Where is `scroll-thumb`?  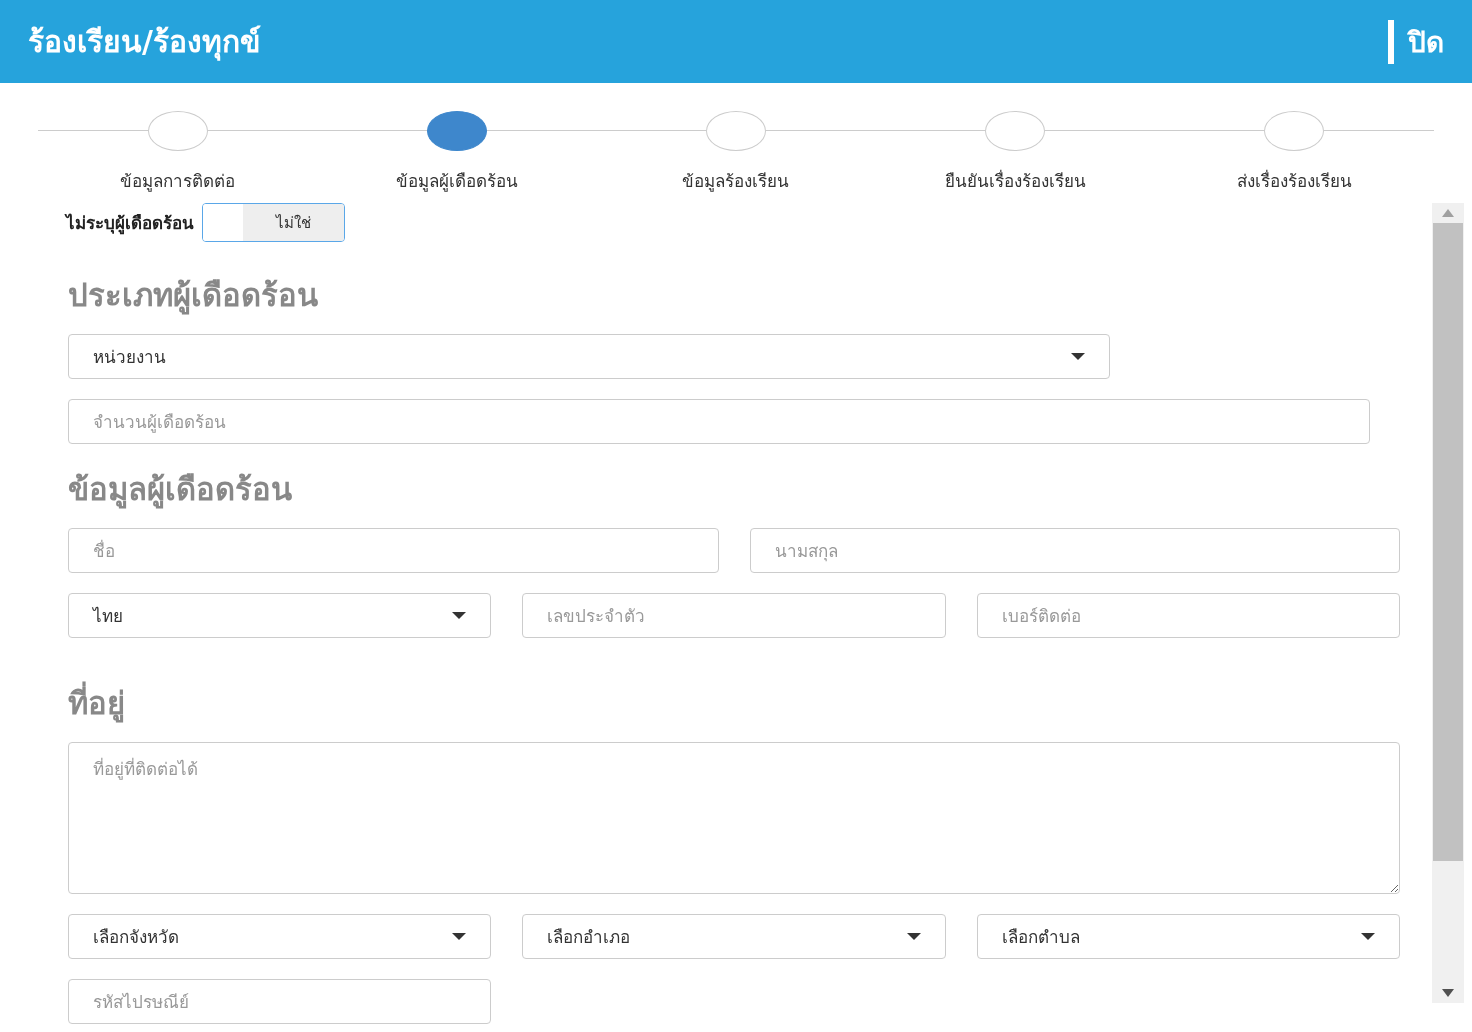 scroll-thumb is located at coordinates (1448, 542).